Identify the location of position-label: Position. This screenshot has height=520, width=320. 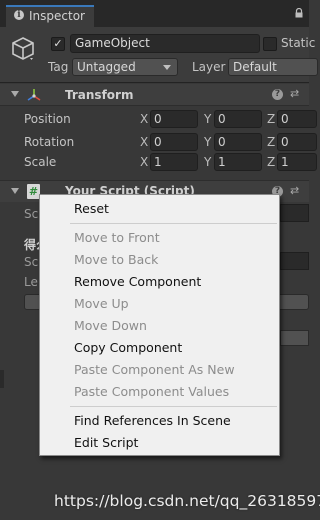
(47, 119).